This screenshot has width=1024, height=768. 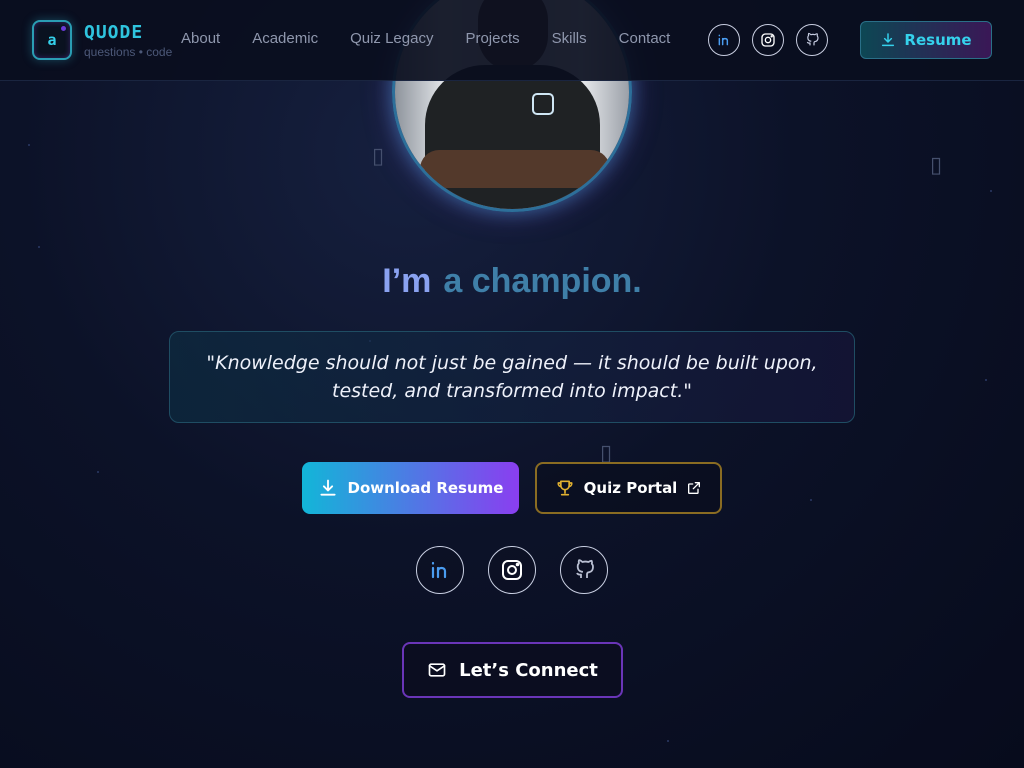 I want to click on headline-prefix: I’m, so click(x=407, y=281).